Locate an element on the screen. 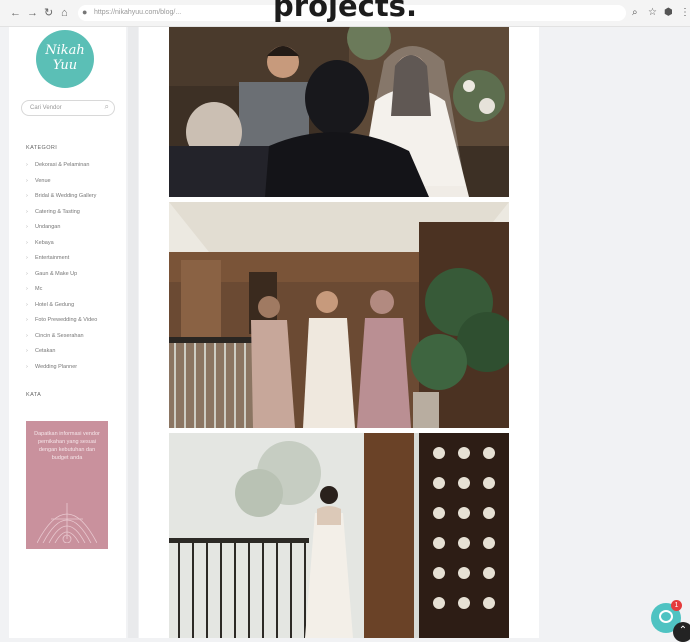 This screenshot has width=690, height=642. logo-text: Nikah Yuu is located at coordinates (65, 58).